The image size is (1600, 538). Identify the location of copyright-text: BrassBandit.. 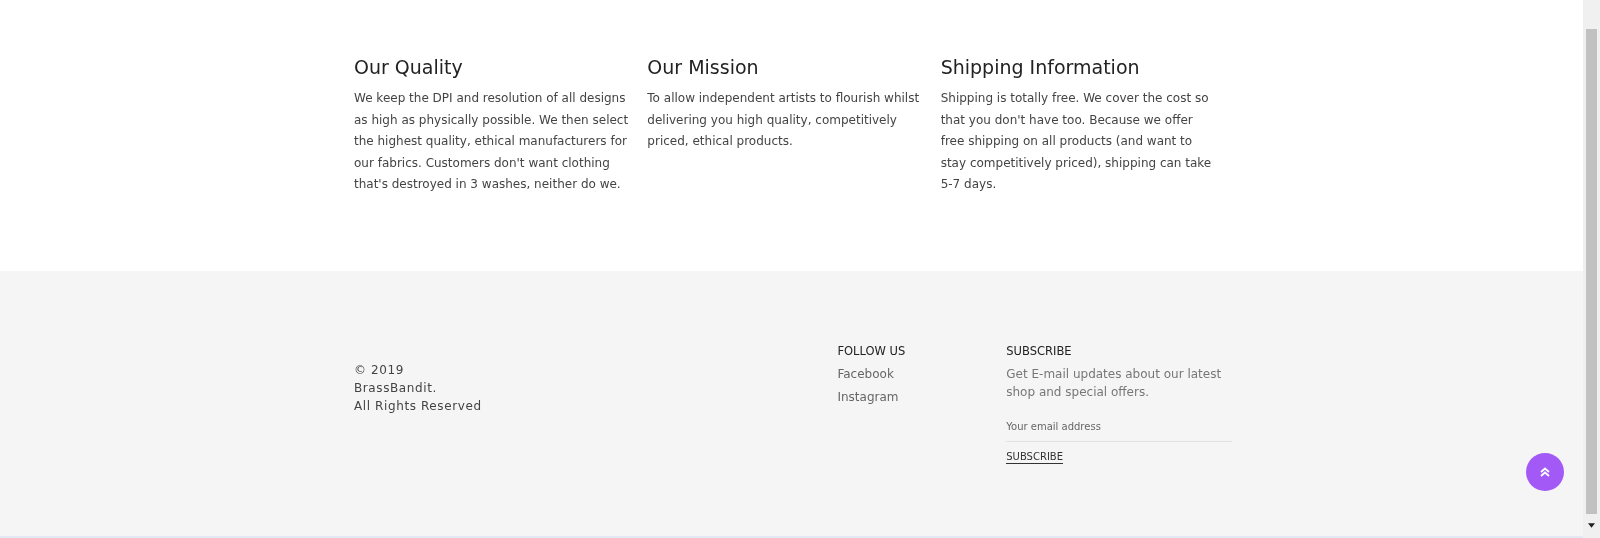
(395, 388).